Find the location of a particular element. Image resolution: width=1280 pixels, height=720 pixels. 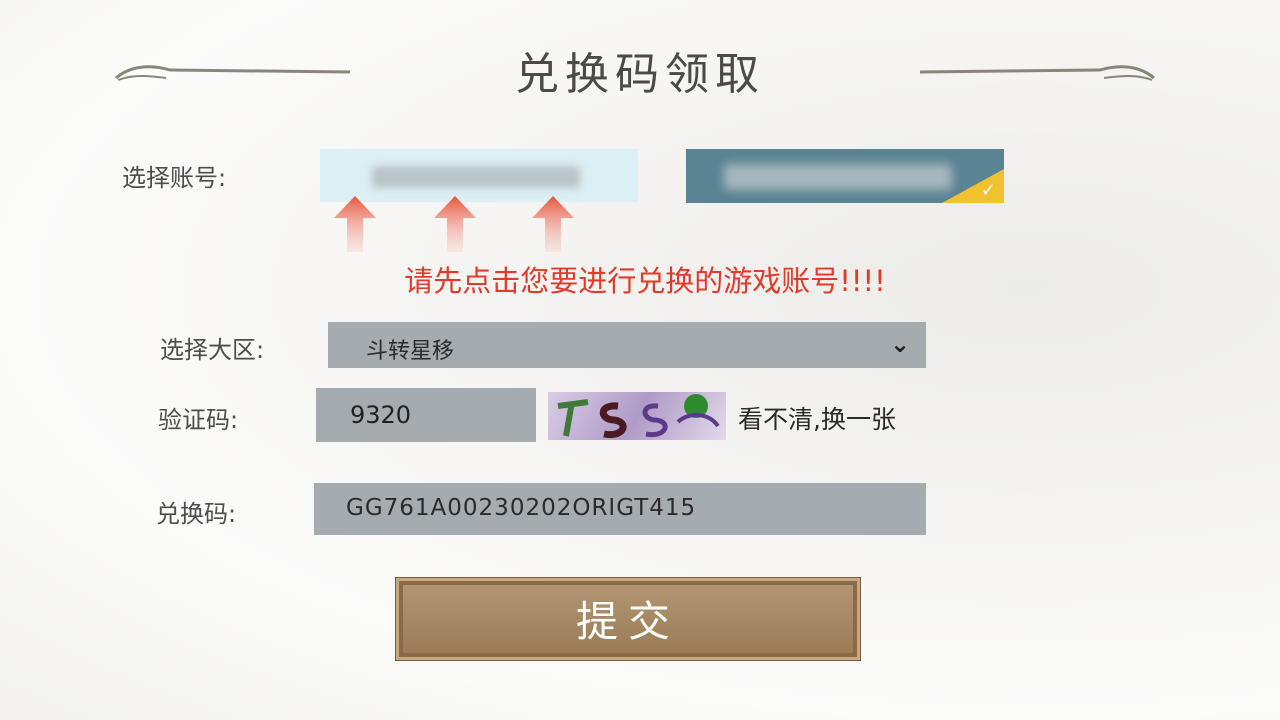

chevron-down-icon: ⌄ is located at coordinates (900, 344).